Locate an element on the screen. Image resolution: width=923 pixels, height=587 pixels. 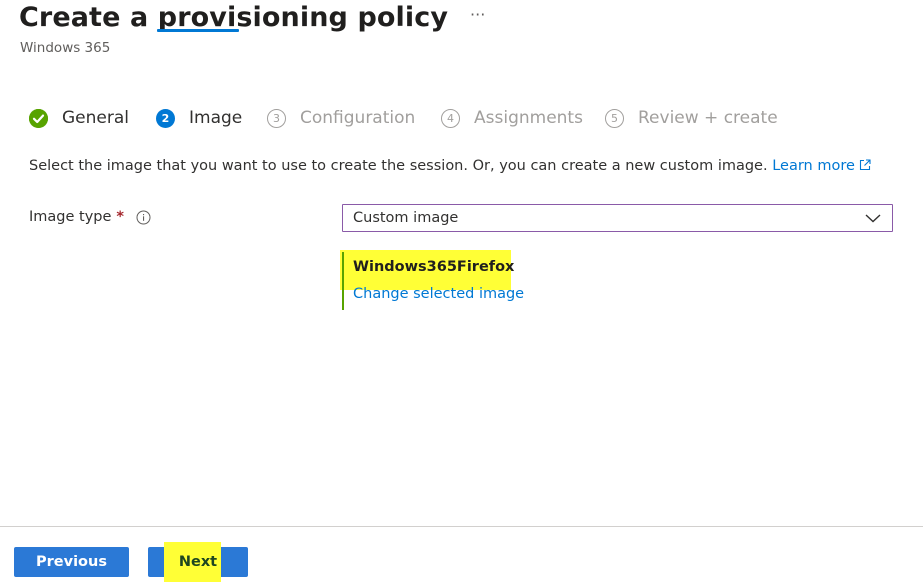
step-label: General is located at coordinates (95, 118).